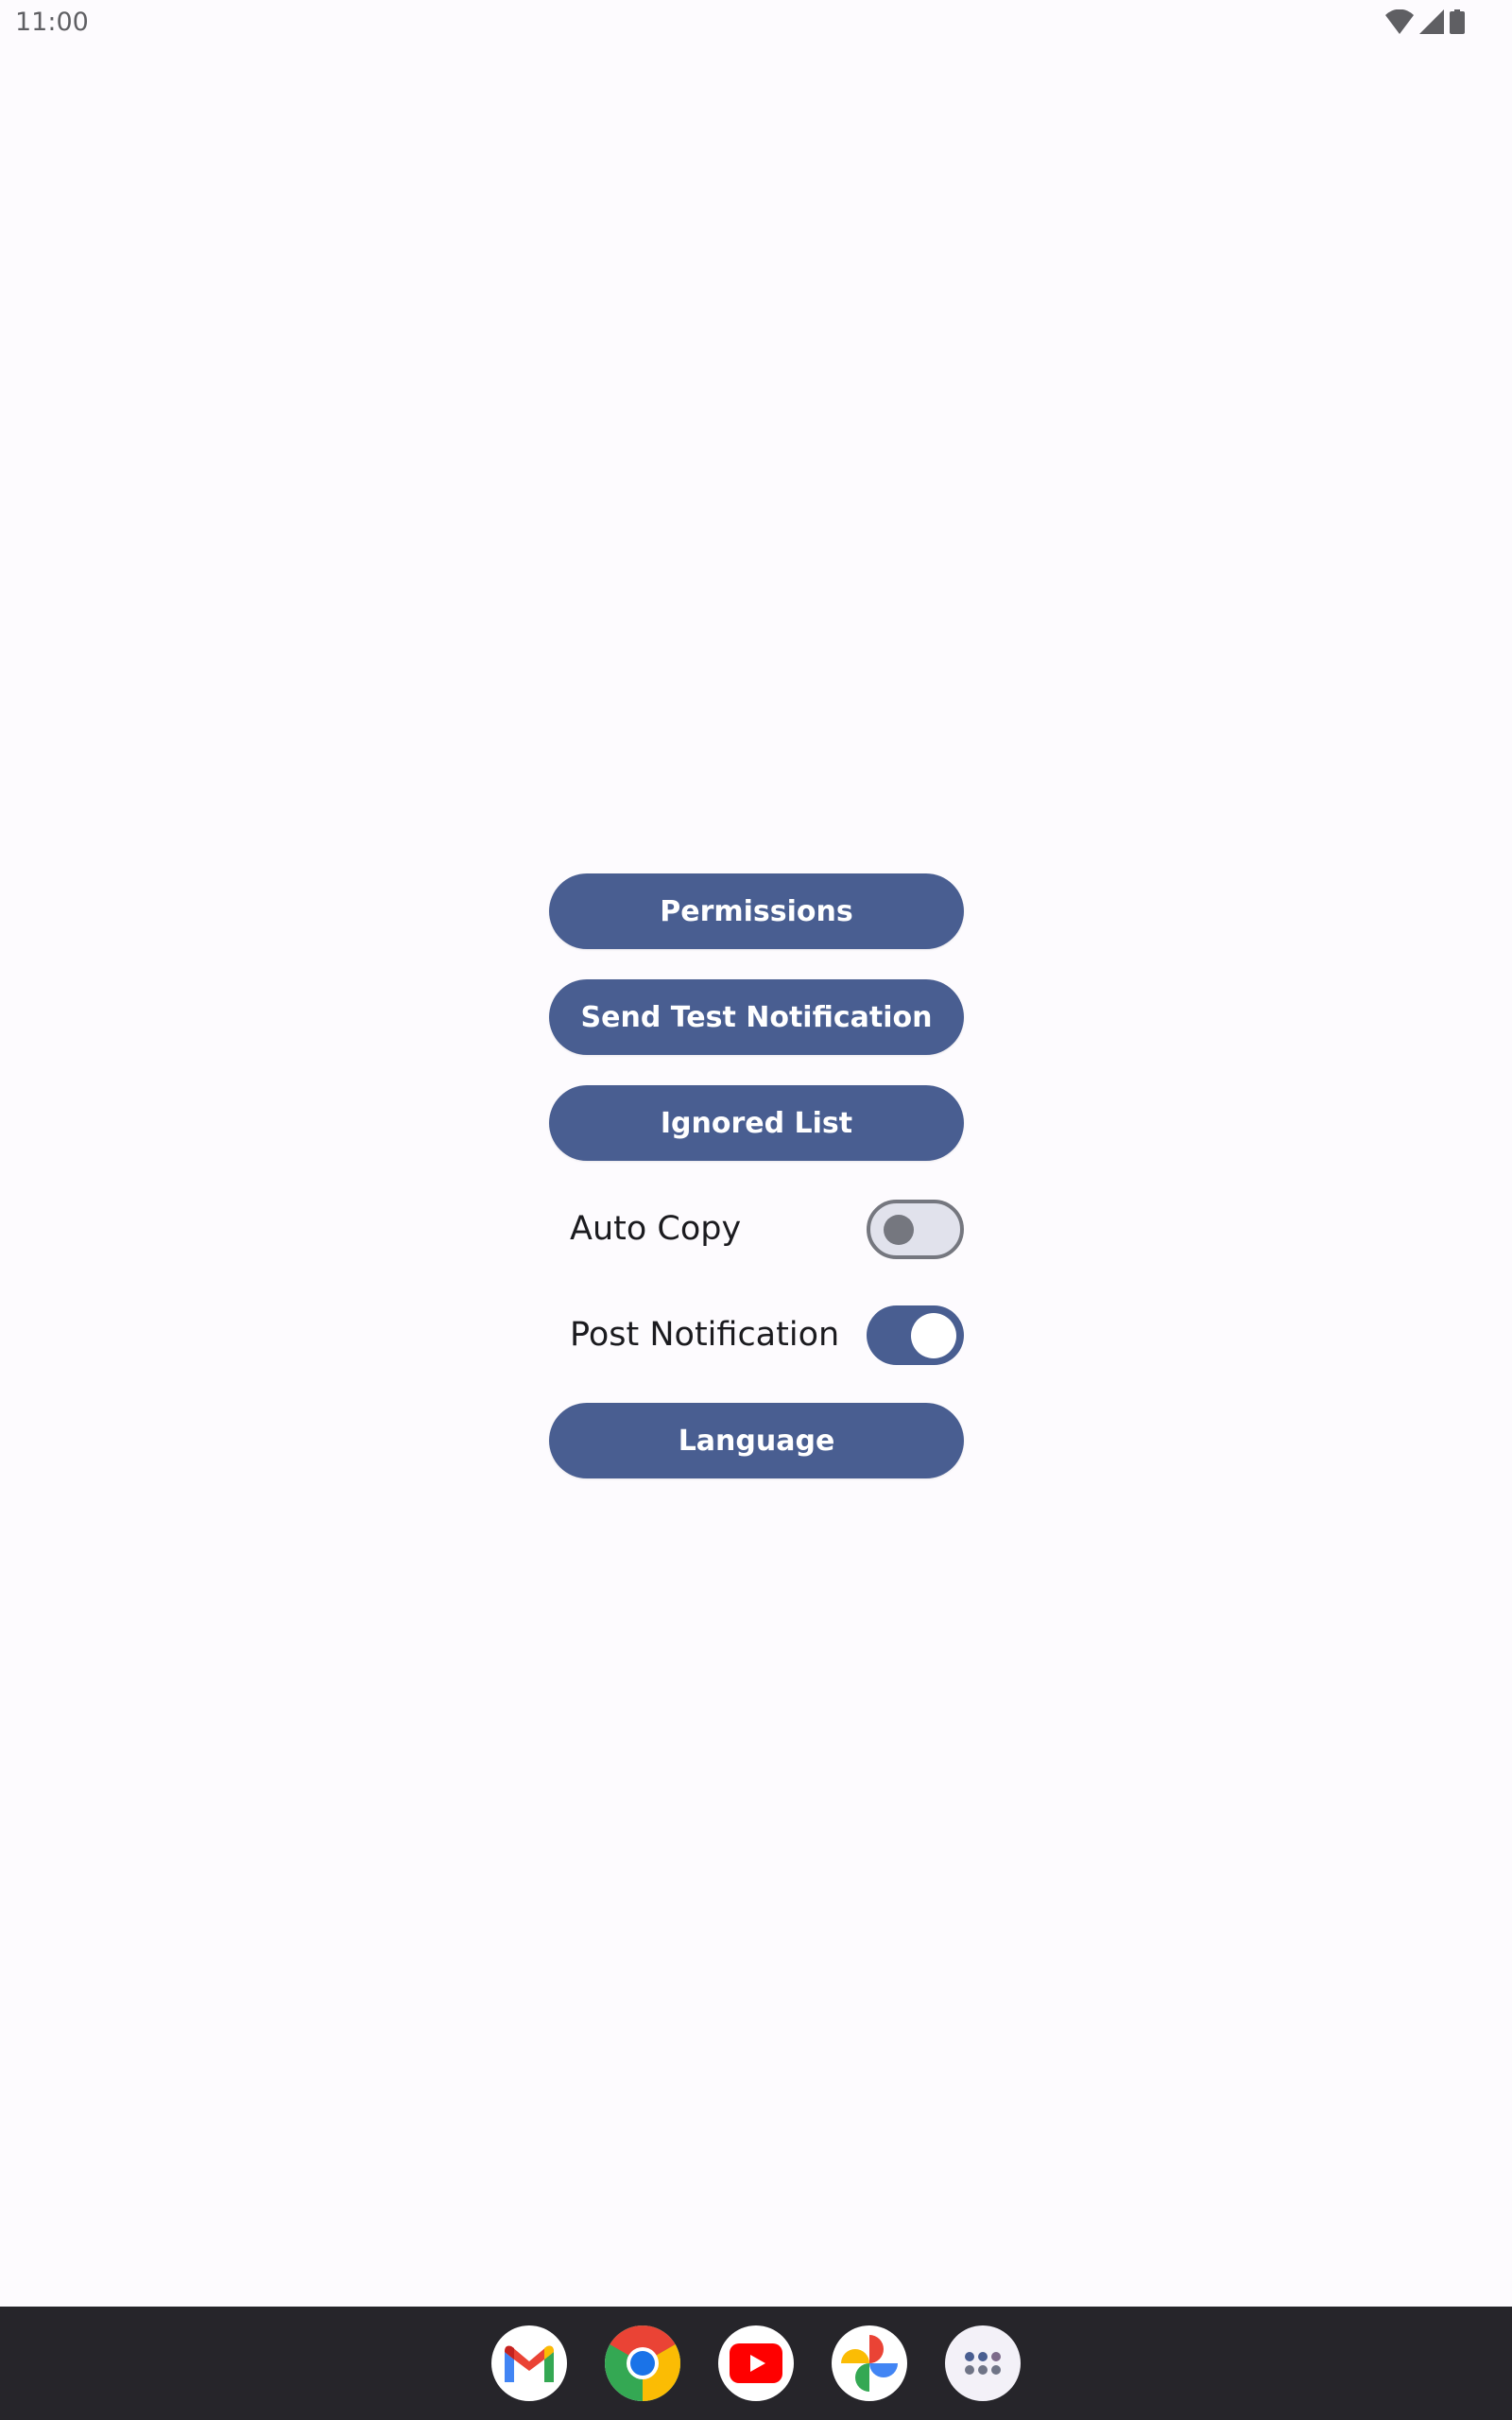 This screenshot has width=1512, height=2420. I want to click on permissions-button: Permissions, so click(756, 911).